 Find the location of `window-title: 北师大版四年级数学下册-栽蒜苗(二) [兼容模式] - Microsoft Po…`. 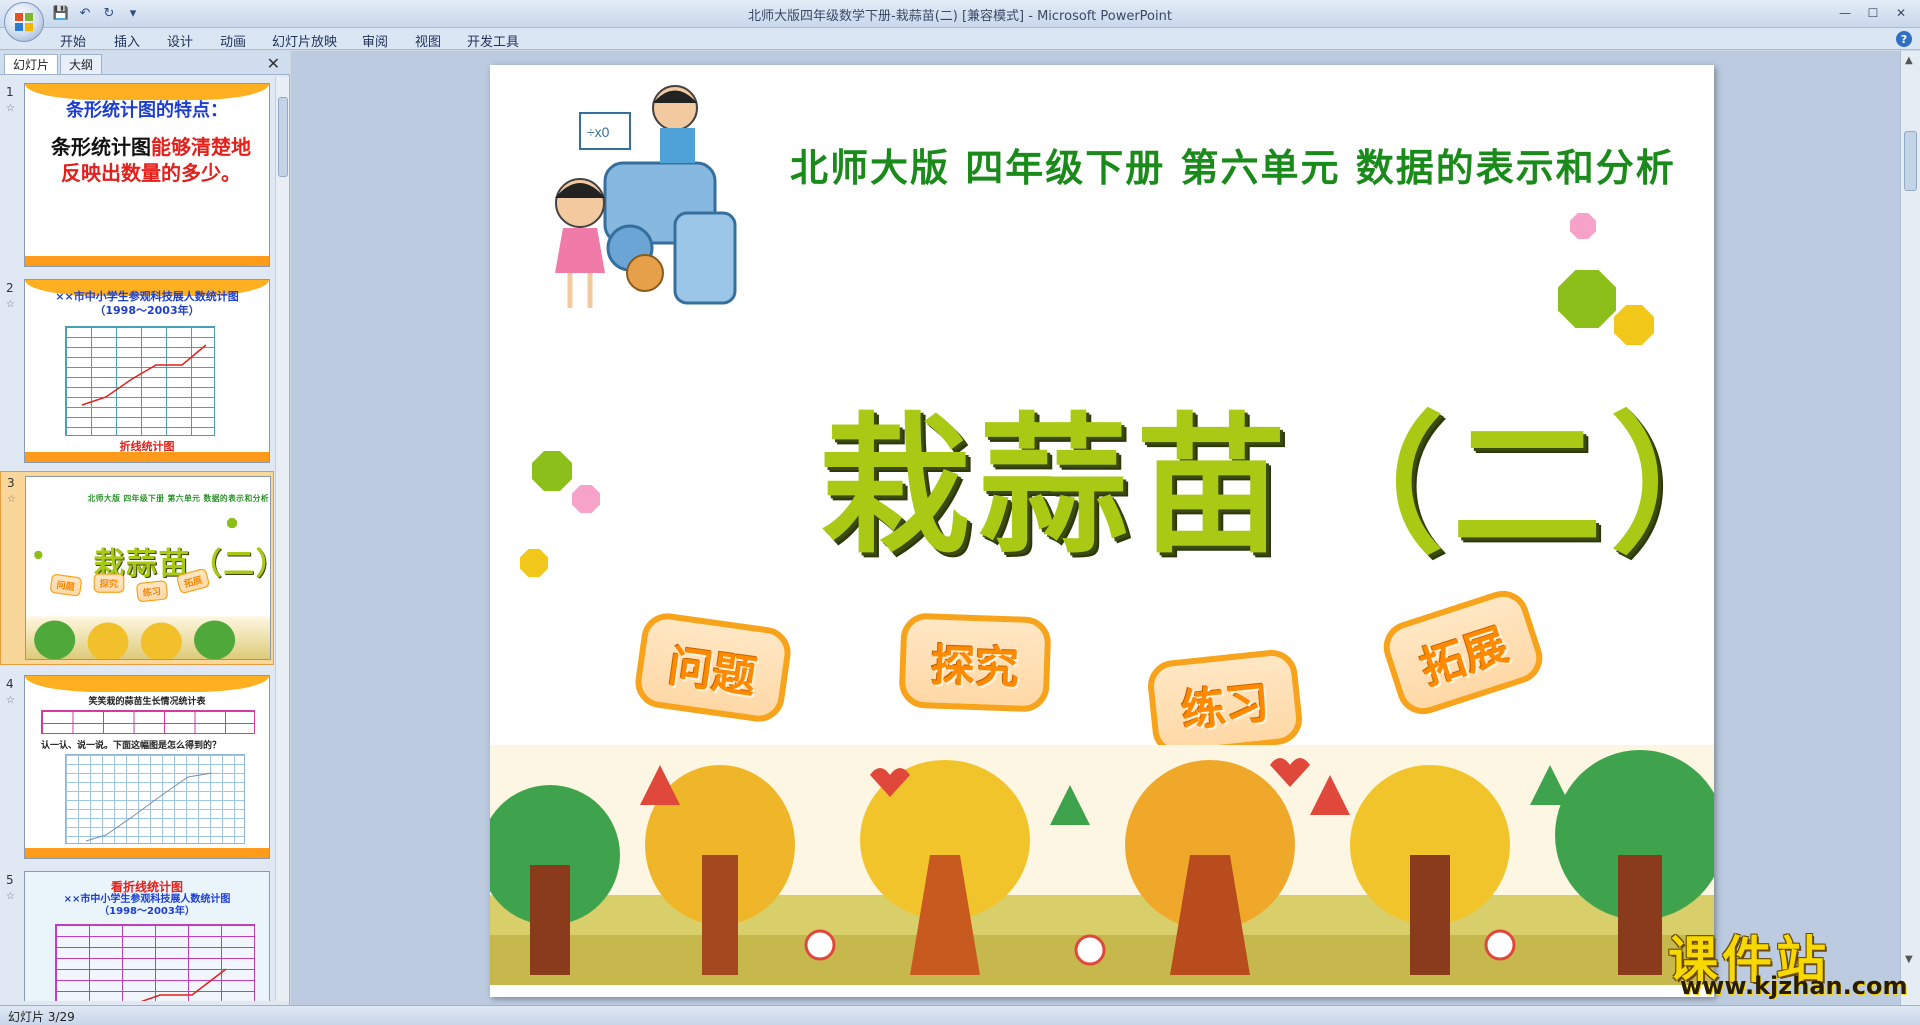

window-title: 北师大版四年级数学下册-栽蒜苗(二) [兼容模式] - Microsoft Po… is located at coordinates (960, 16).